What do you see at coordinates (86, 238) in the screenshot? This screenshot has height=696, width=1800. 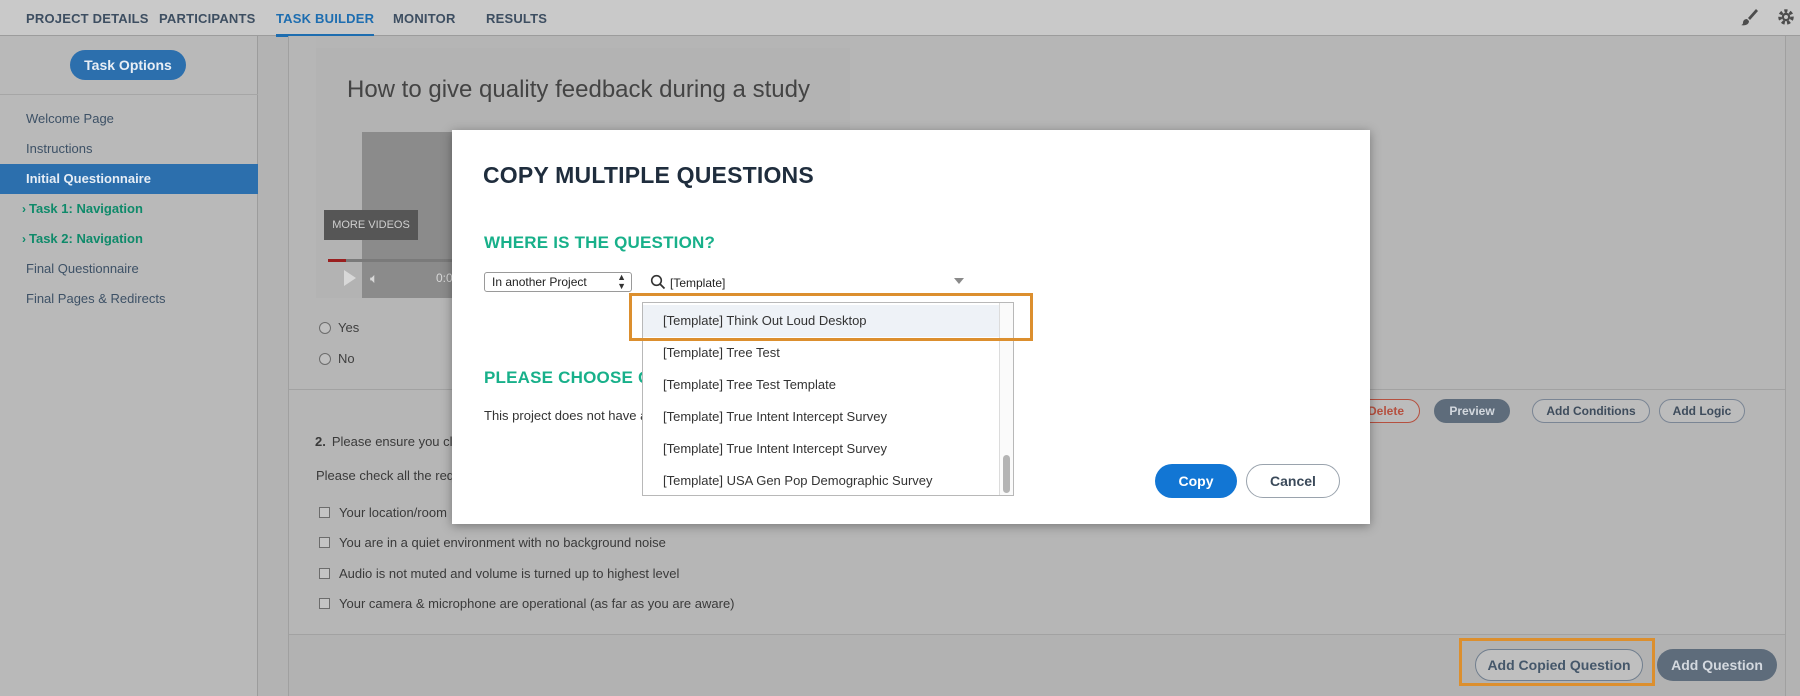 I see `sidebar-item-label: Task 2: Navigation` at bounding box center [86, 238].